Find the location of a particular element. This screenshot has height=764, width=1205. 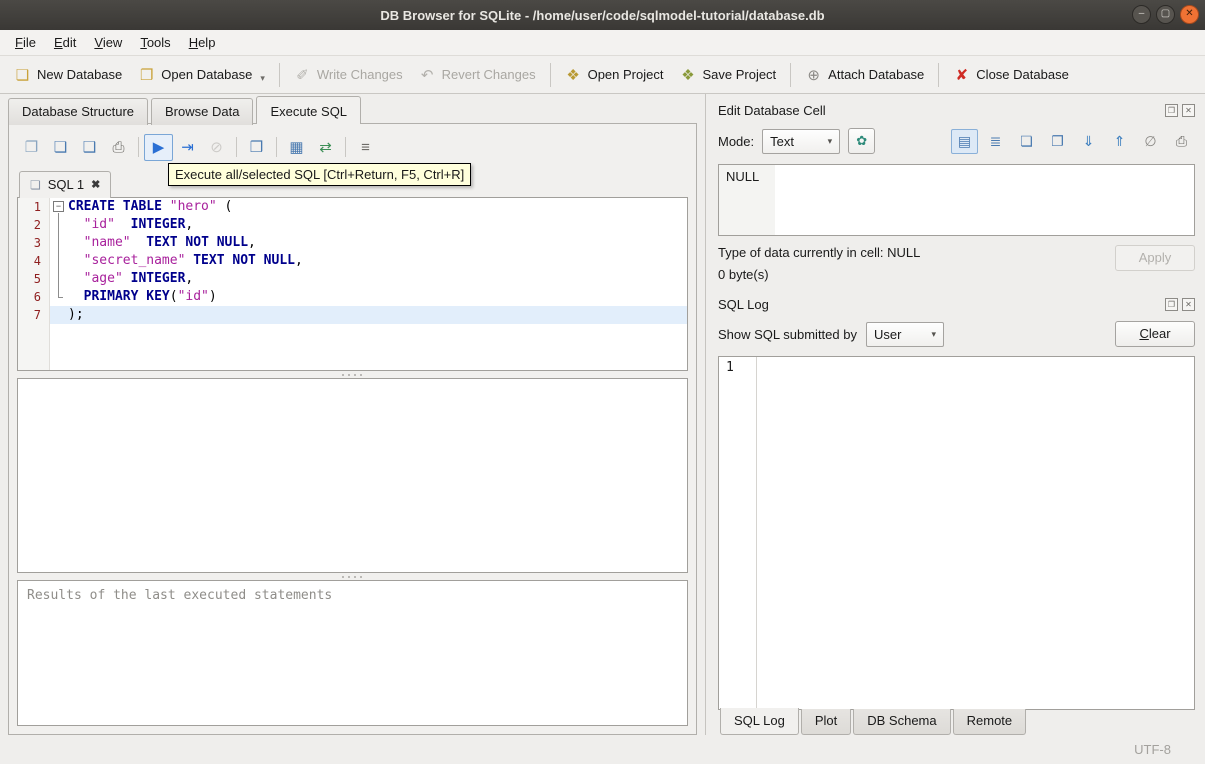

fold-guide is located at coordinates (59, 261).